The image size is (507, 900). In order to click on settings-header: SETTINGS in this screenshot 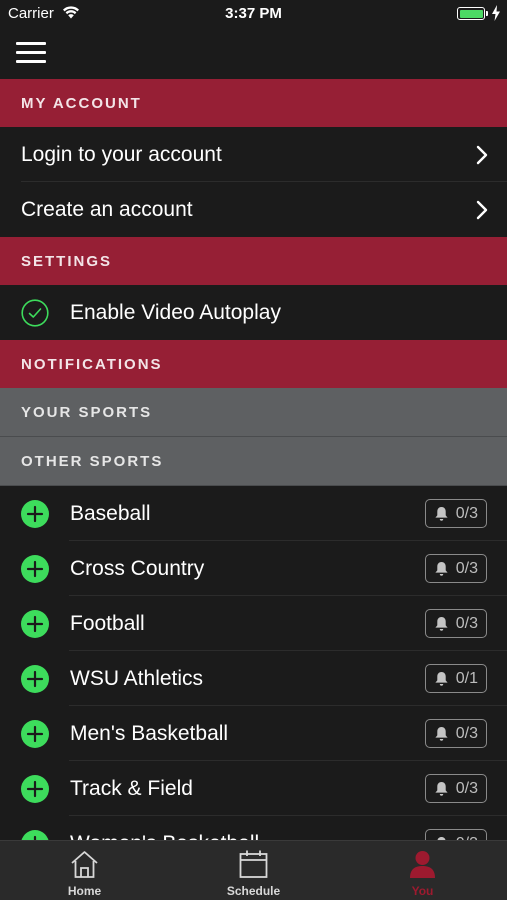, I will do `click(253, 261)`.